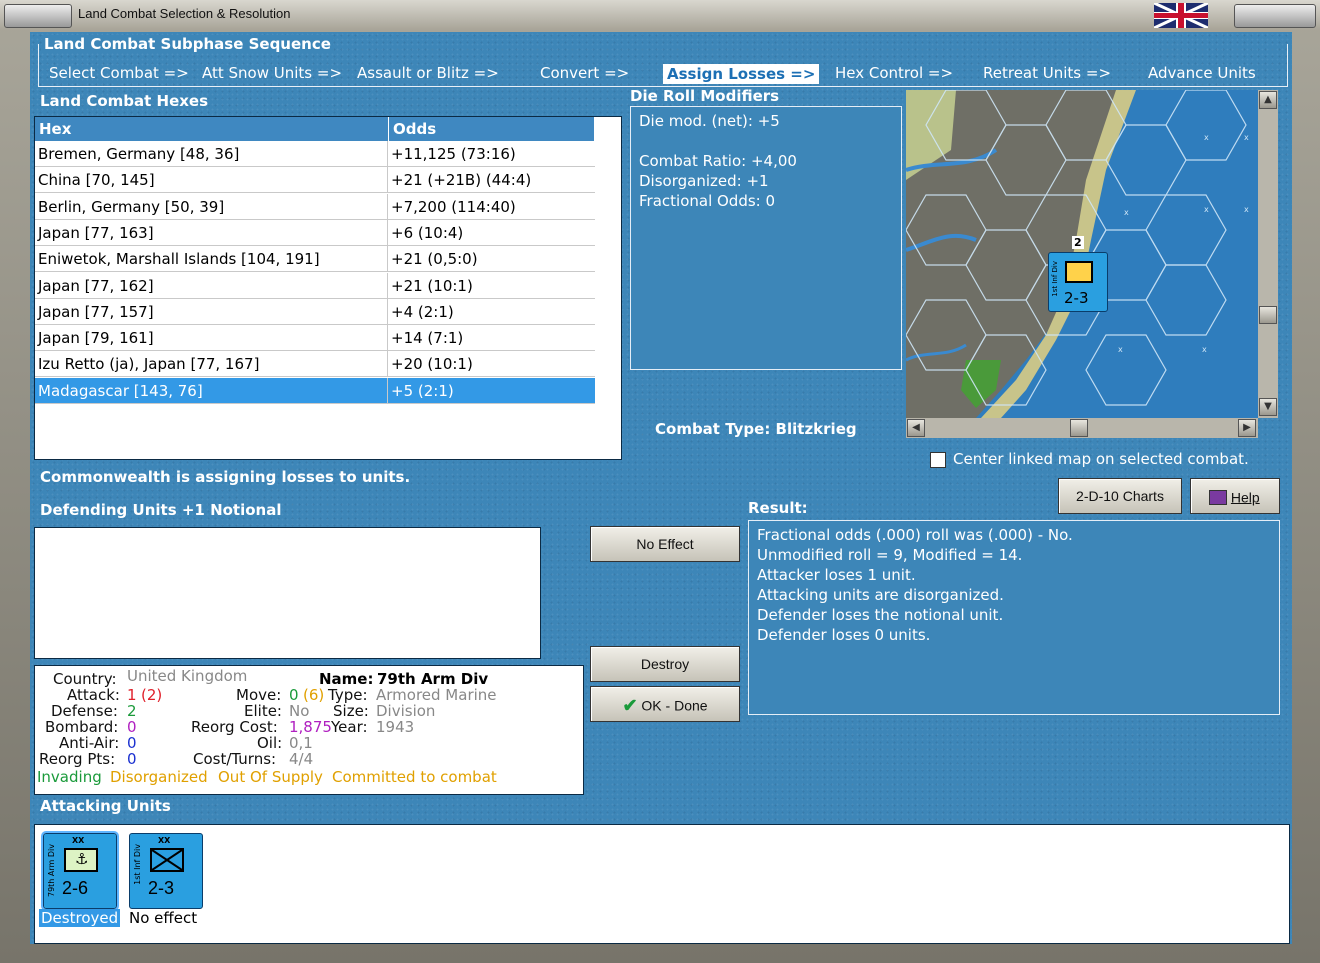 This screenshot has width=1320, height=963. What do you see at coordinates (1202, 73) in the screenshot?
I see `seq-step-advance: Advance Units` at bounding box center [1202, 73].